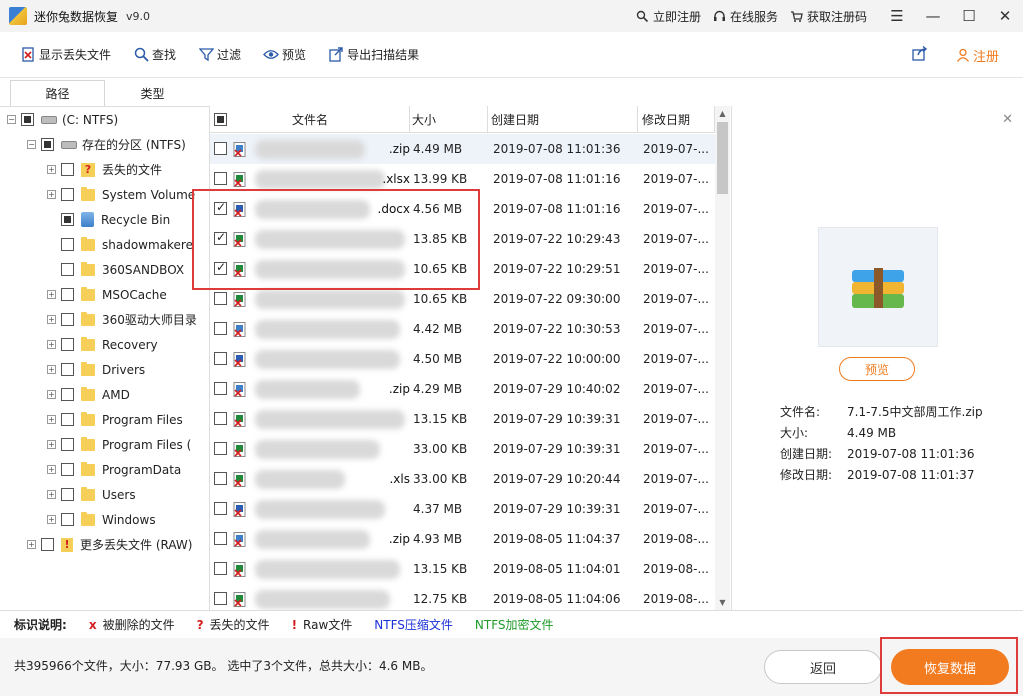  What do you see at coordinates (676, 119) in the screenshot?
I see `column-modified: 修改日期` at bounding box center [676, 119].